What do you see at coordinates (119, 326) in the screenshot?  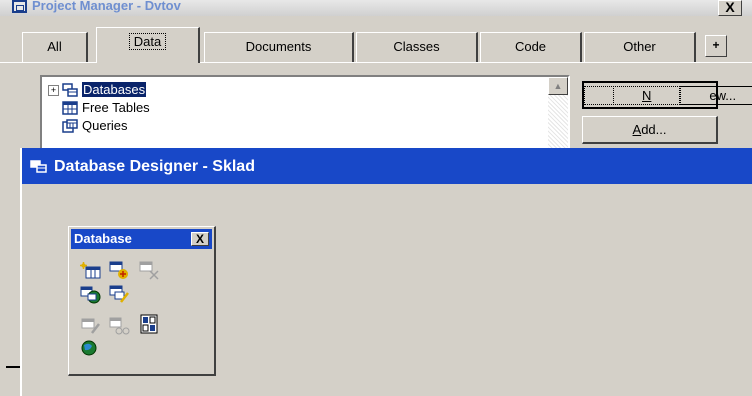 I see `browse-table-icon` at bounding box center [119, 326].